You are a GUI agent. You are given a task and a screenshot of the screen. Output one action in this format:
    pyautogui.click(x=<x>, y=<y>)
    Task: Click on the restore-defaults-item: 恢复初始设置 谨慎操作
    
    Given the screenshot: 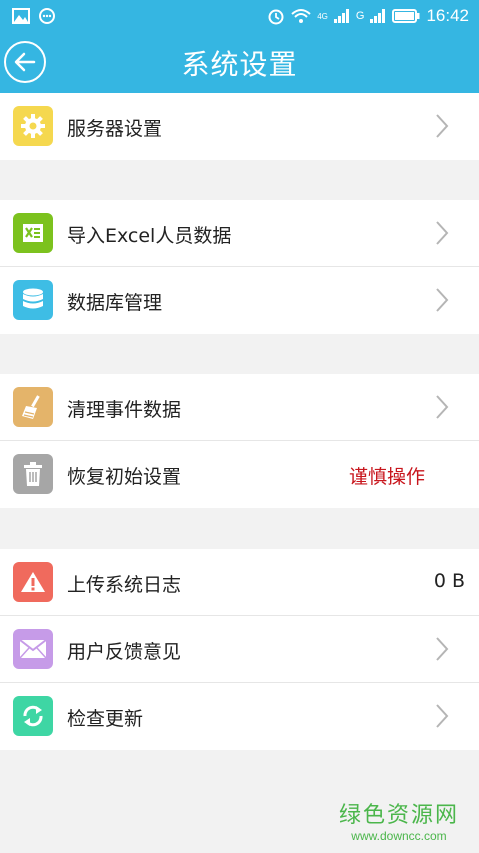 What is the action you would take?
    pyautogui.click(x=239, y=474)
    